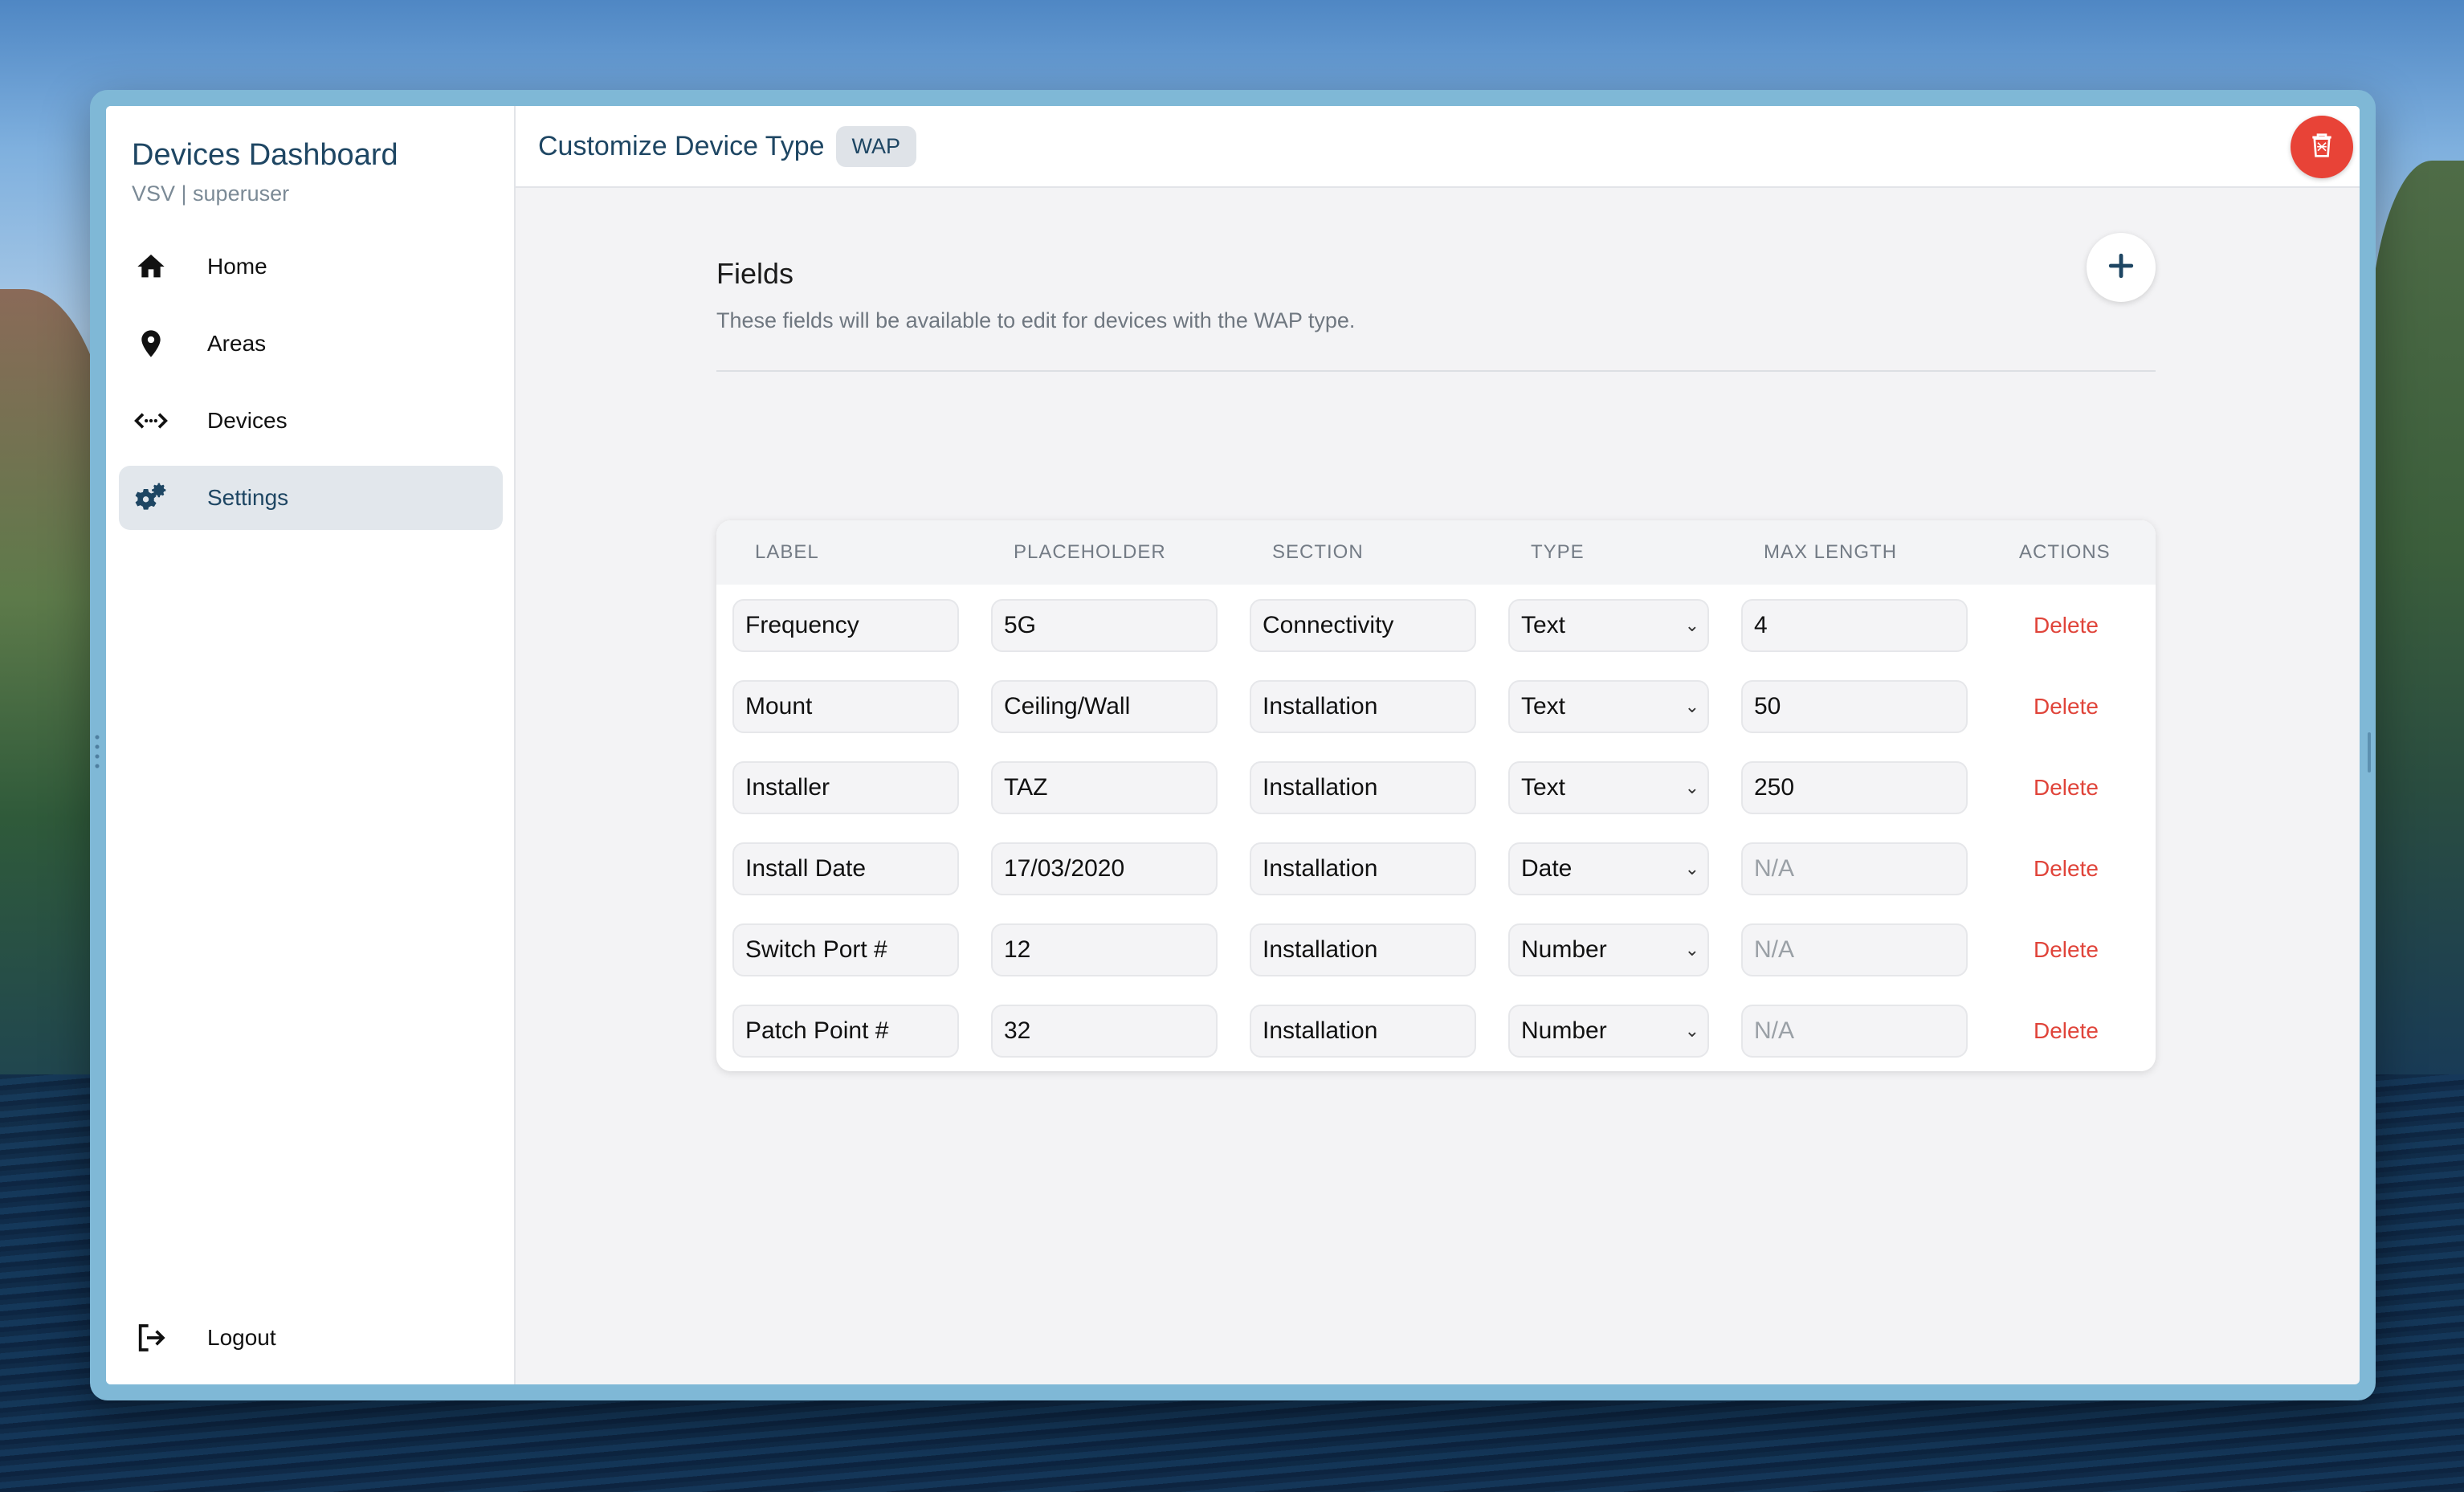  Describe the element at coordinates (247, 420) in the screenshot. I see `sidebar-item-label: Devices` at that location.